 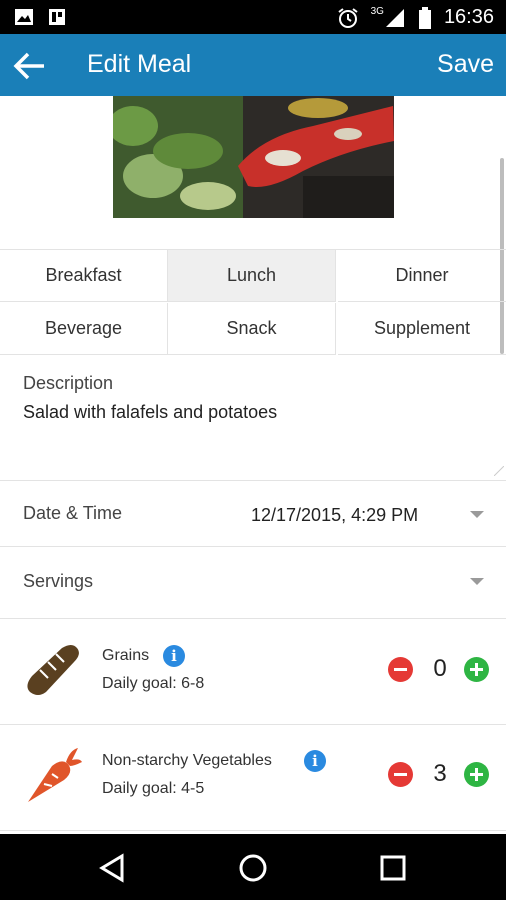 I want to click on grid-icon, so click(x=57, y=17).